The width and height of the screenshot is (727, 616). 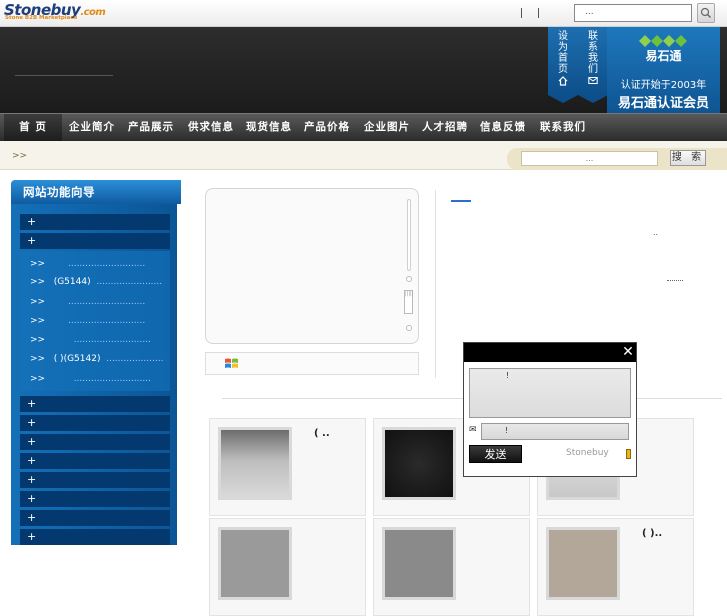 I want to click on nav-item-stock: 现货信息, so click(x=269, y=128).